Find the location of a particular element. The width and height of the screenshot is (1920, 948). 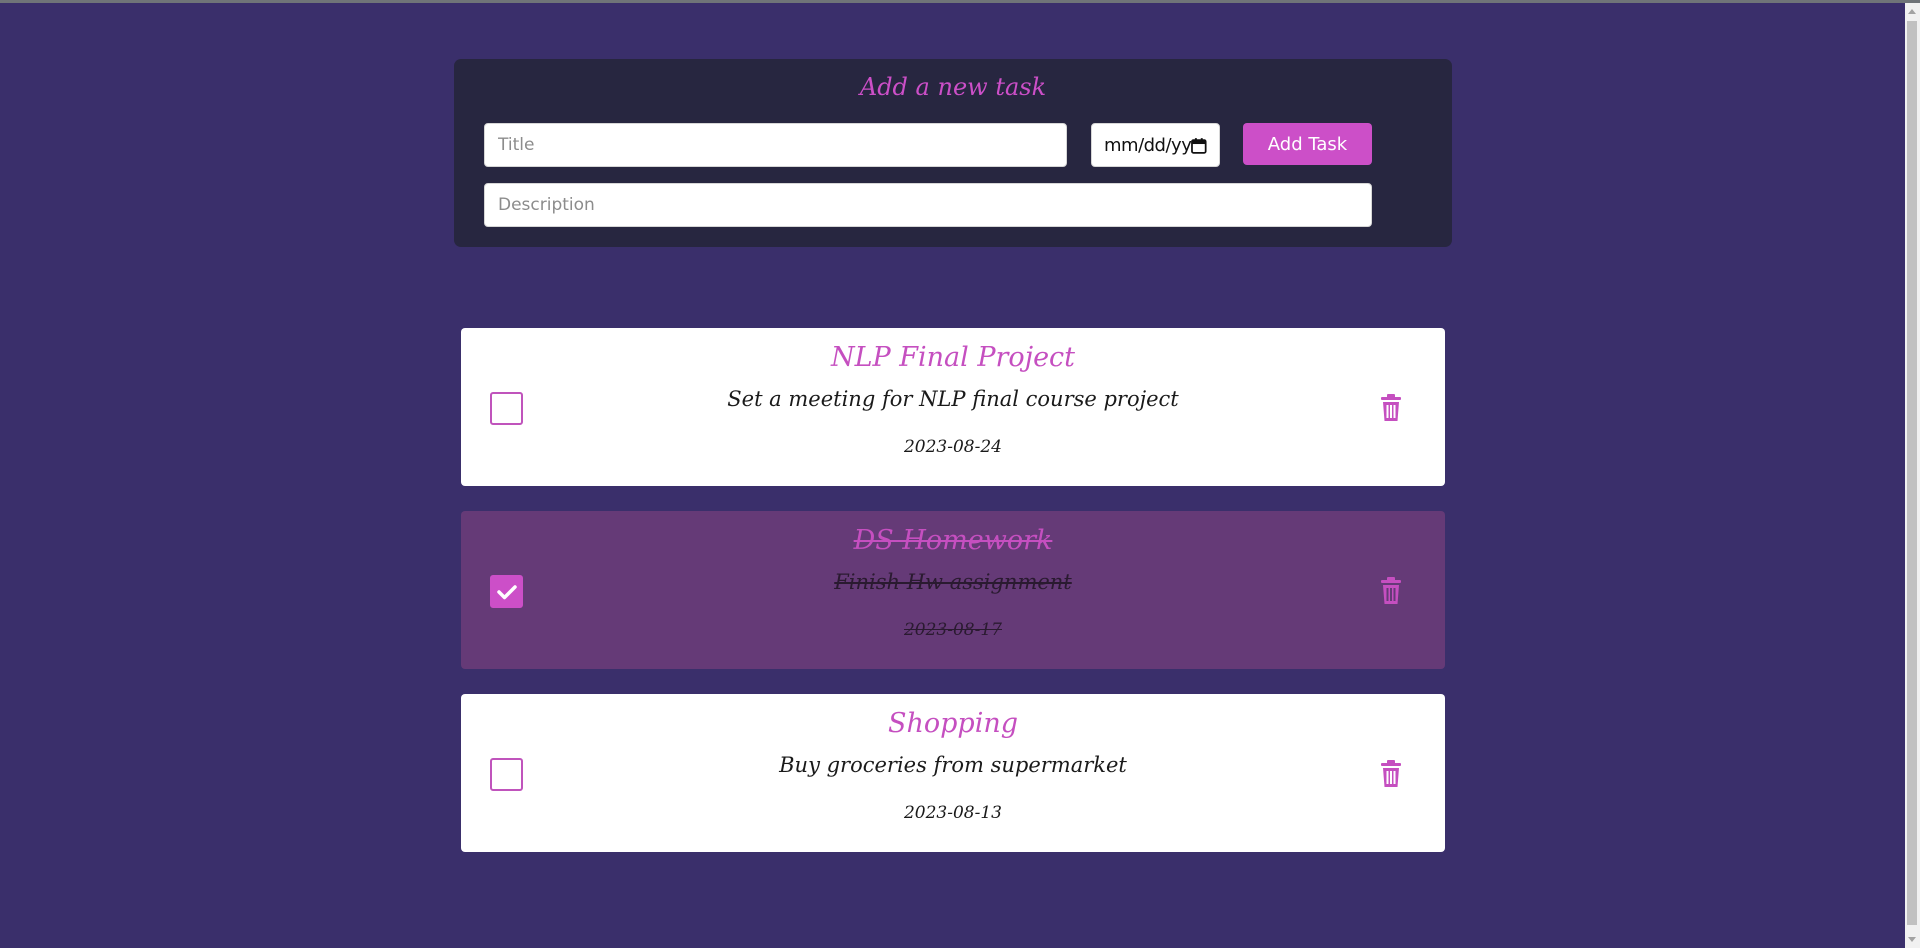

scroll-down-arrow-icon is located at coordinates (1912, 939).